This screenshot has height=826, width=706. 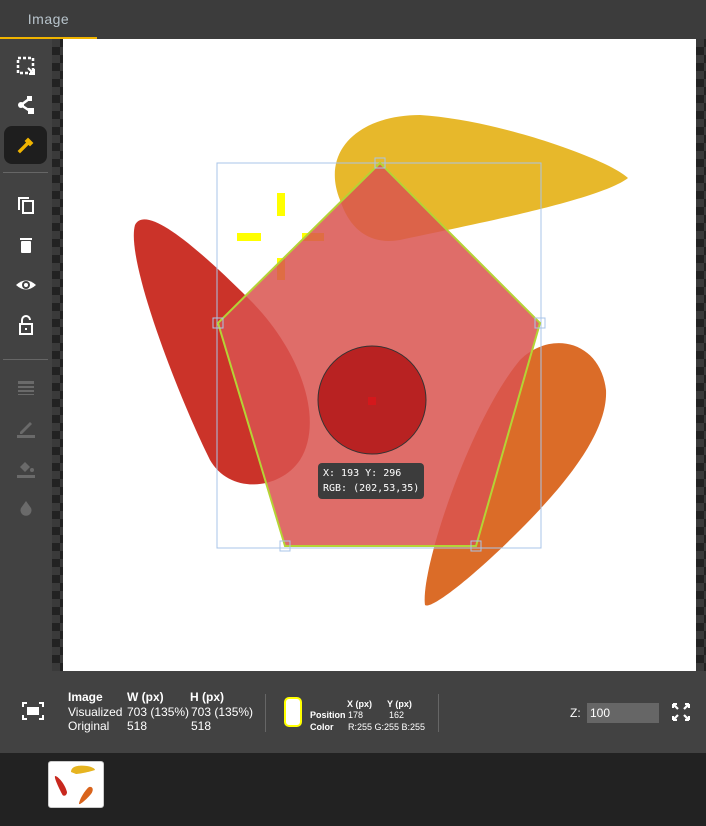 I want to click on thumbnail-strip, so click(x=353, y=789).